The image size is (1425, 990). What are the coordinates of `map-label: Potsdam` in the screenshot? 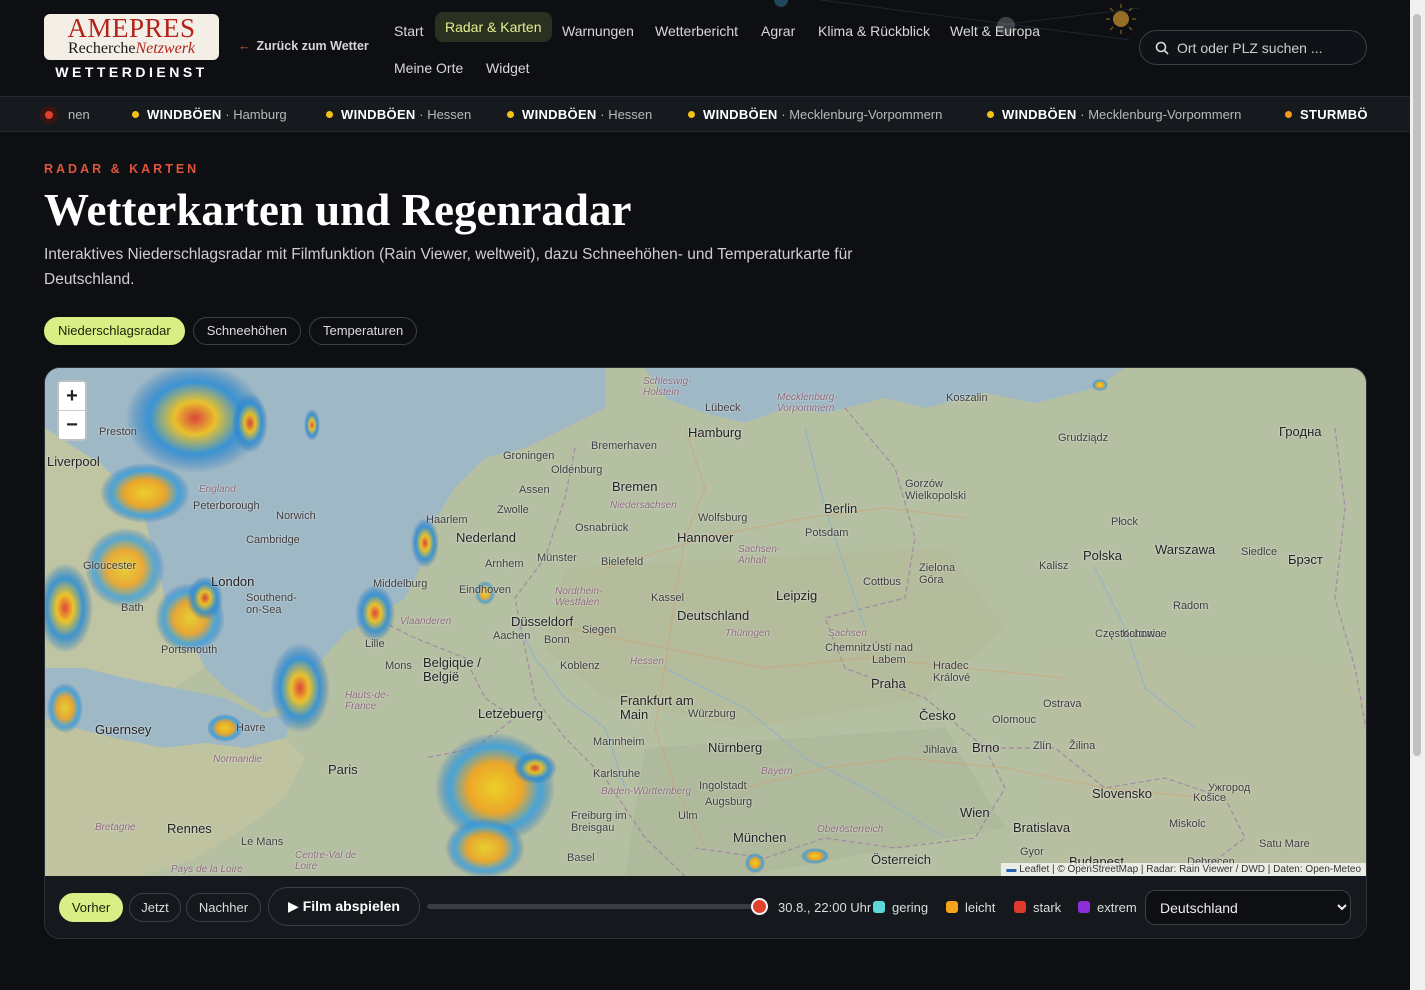 It's located at (827, 533).